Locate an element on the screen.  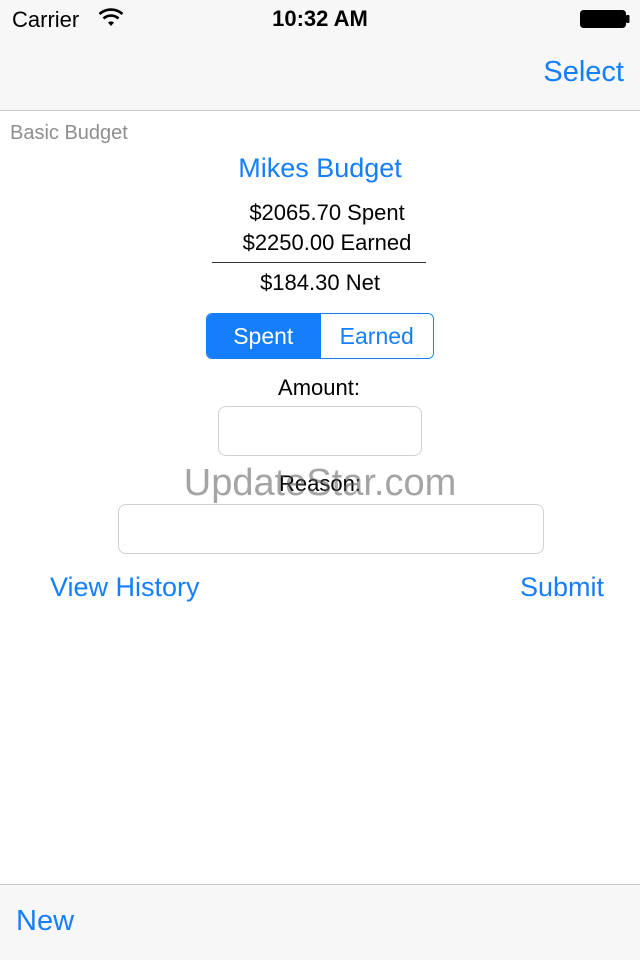
status-time: 10:32 AM is located at coordinates (320, 18).